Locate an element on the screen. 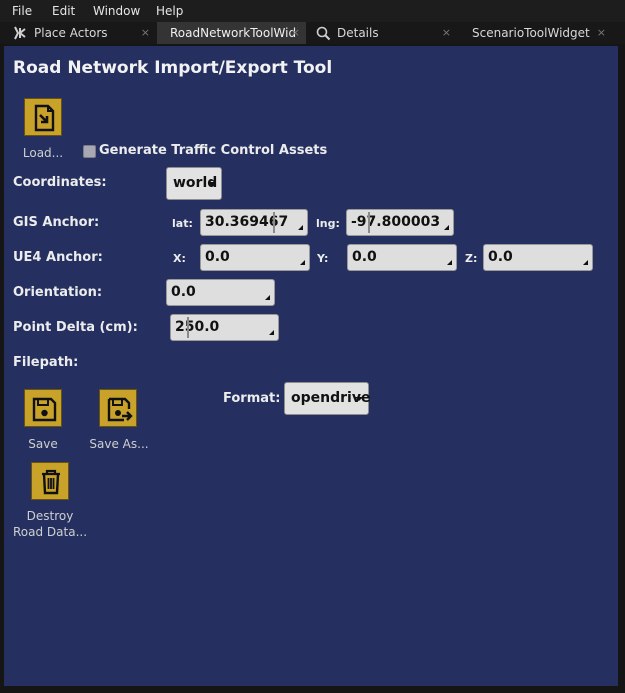 This screenshot has width=625, height=693. lat-value: 30.369467 is located at coordinates (247, 222).